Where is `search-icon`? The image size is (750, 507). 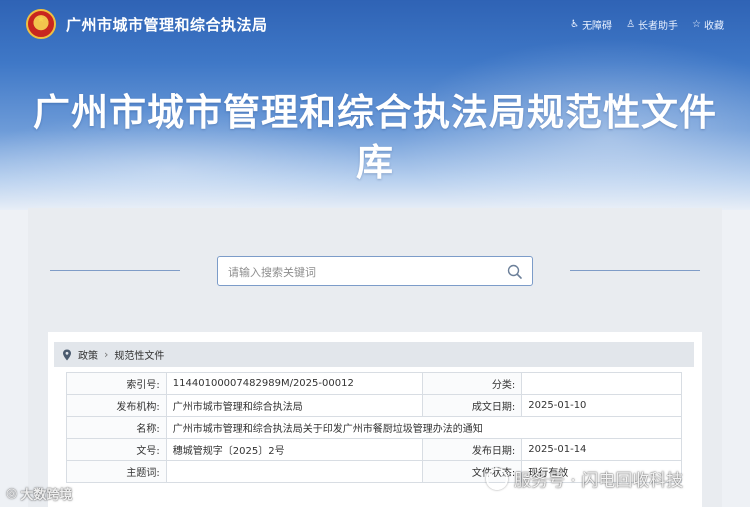
search-icon is located at coordinates (515, 272).